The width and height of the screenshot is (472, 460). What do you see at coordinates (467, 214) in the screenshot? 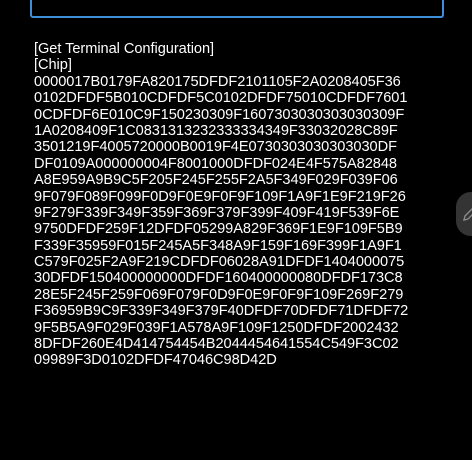
I see `edit-pencil-icon` at bounding box center [467, 214].